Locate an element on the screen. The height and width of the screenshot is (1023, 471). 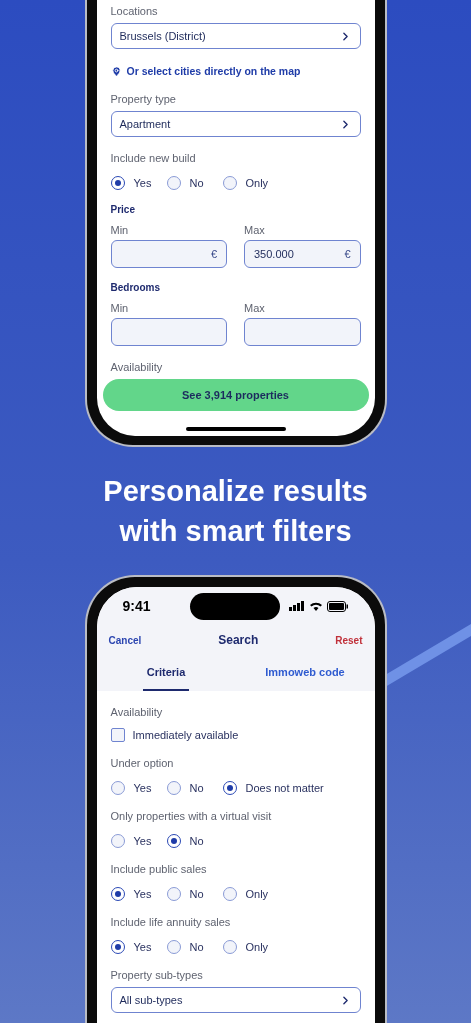
wifi-icon is located at coordinates (315, 606).